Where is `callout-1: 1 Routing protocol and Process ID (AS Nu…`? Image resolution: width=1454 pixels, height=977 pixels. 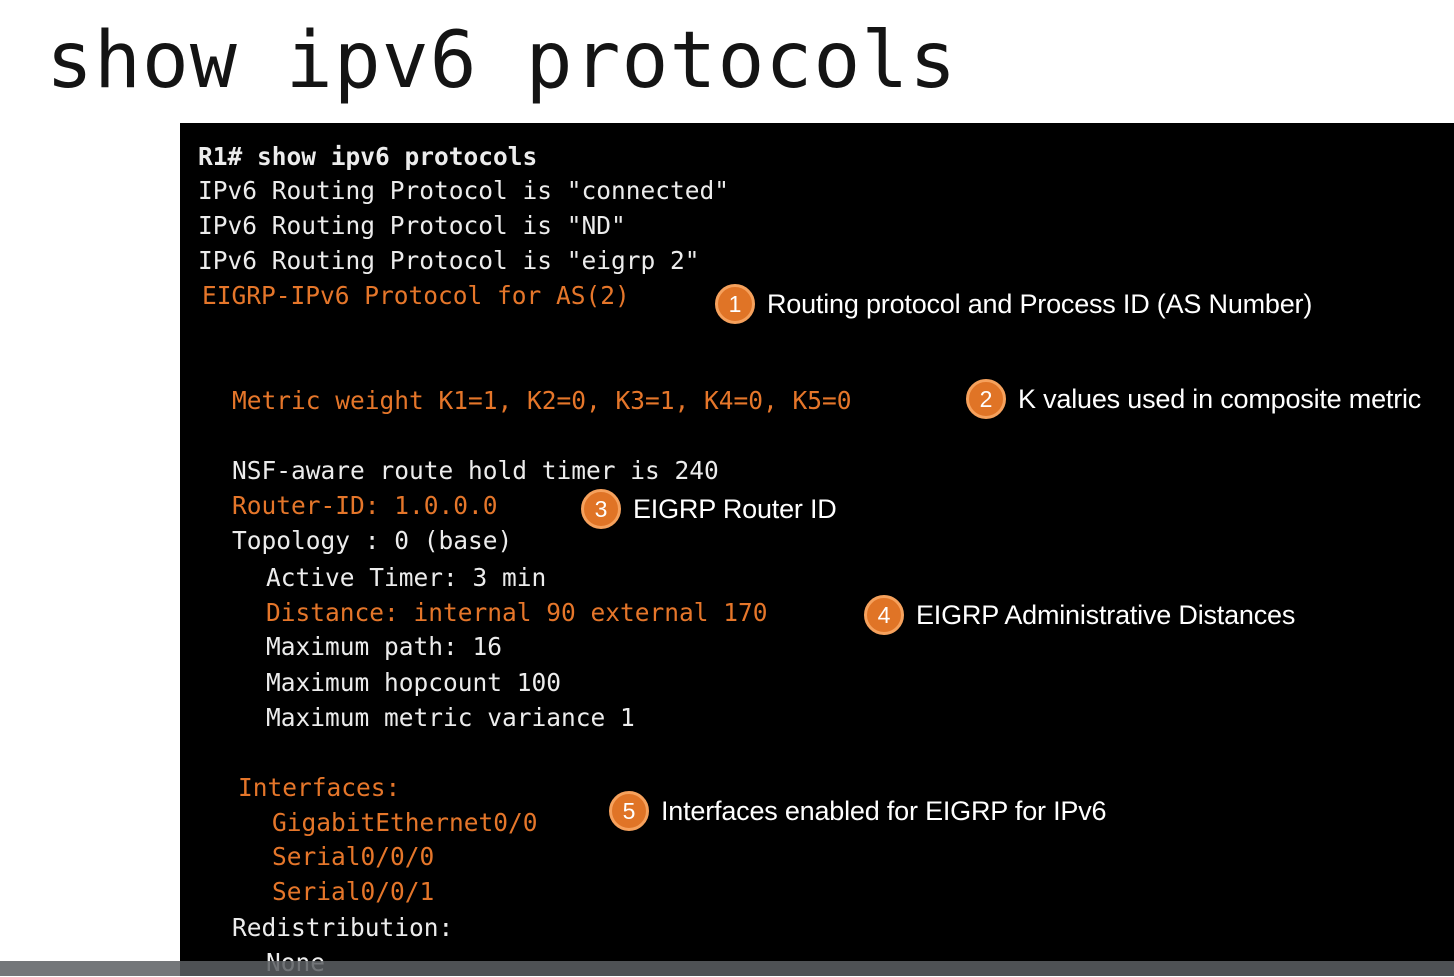
callout-1: 1 Routing protocol and Process ID (AS Nu… is located at coordinates (1013, 304).